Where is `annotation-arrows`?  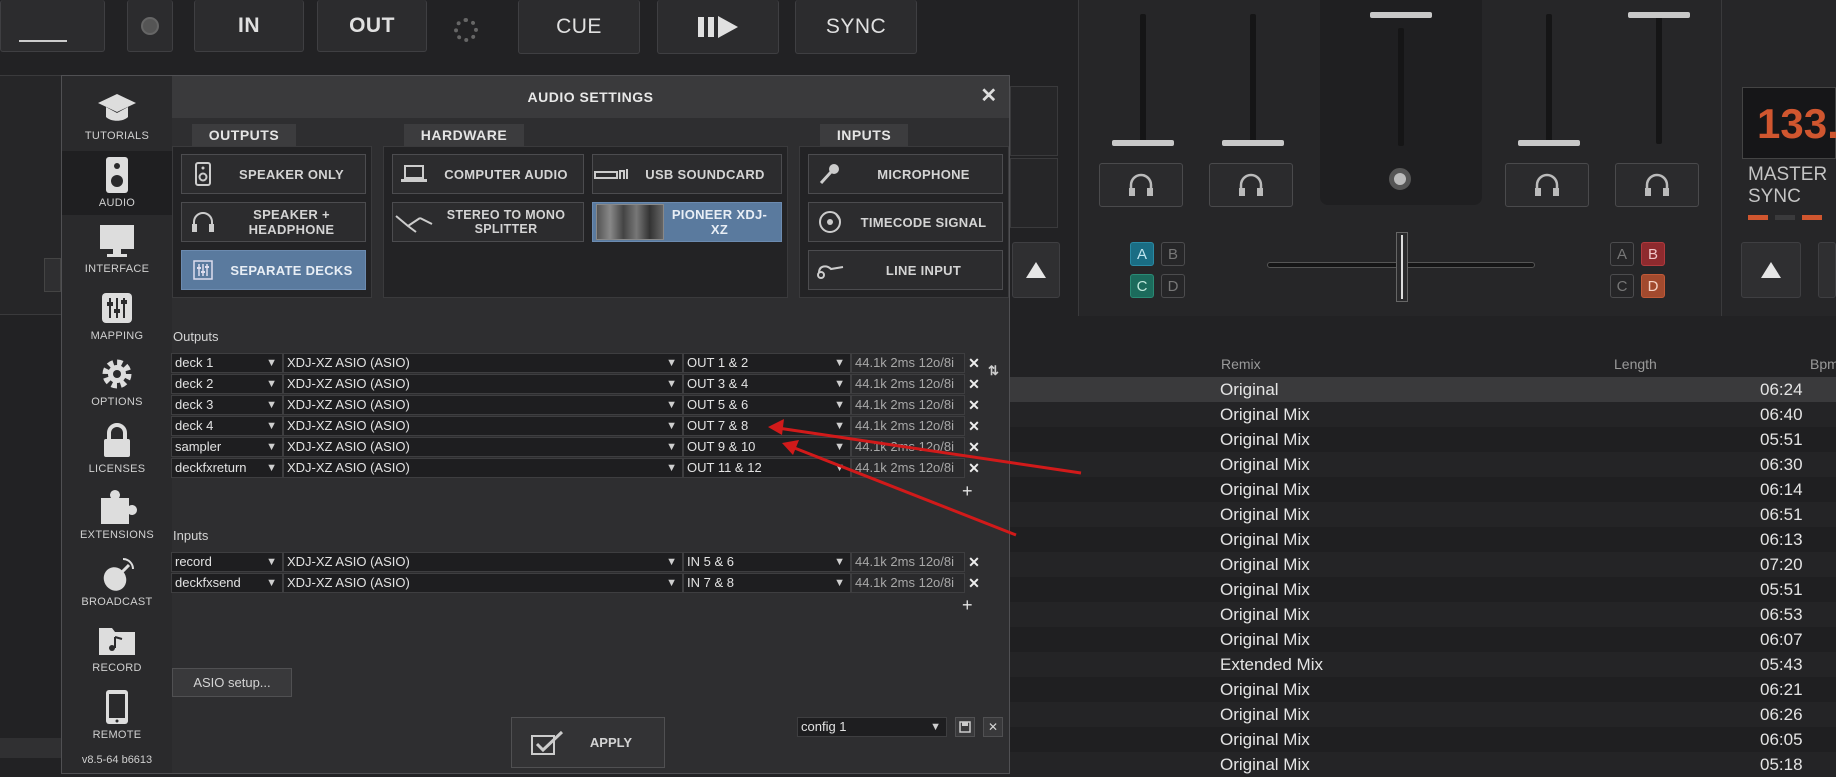
annotation-arrows is located at coordinates (925, 478).